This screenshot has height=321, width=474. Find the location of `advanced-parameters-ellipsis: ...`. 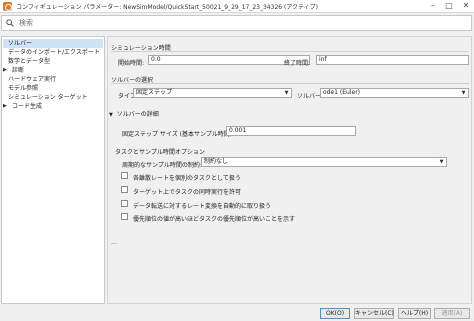

advanced-parameters-ellipsis: ... is located at coordinates (114, 242).